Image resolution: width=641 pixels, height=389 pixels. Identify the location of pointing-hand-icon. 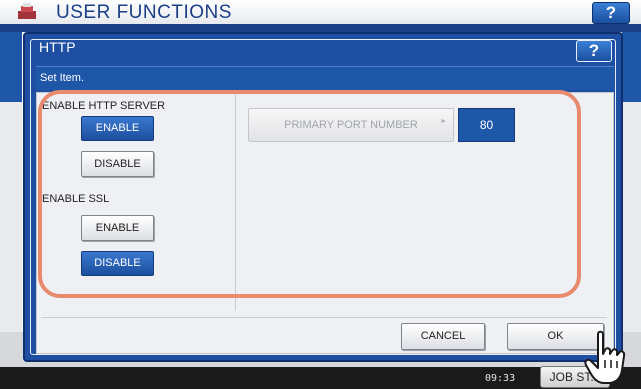
(605, 357).